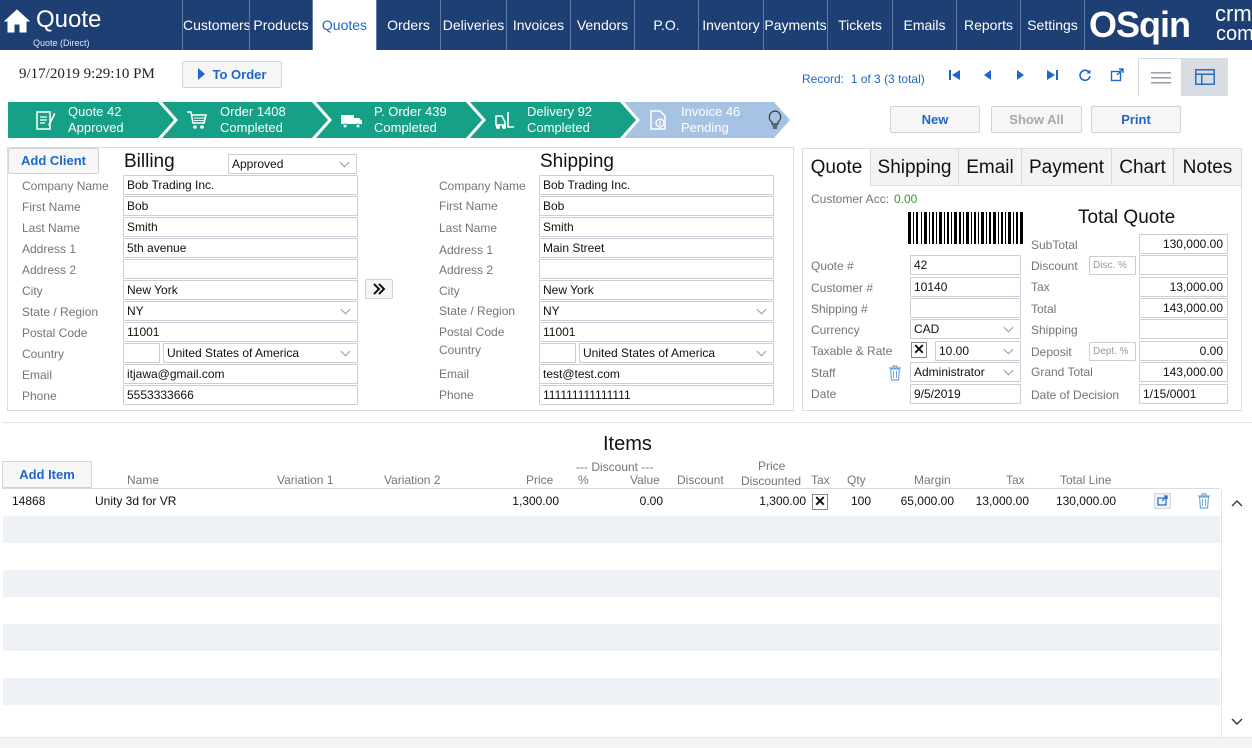  Describe the element at coordinates (391, 120) in the screenshot. I see `workflow-step-purchase-order: P. Order 439 Completed` at that location.